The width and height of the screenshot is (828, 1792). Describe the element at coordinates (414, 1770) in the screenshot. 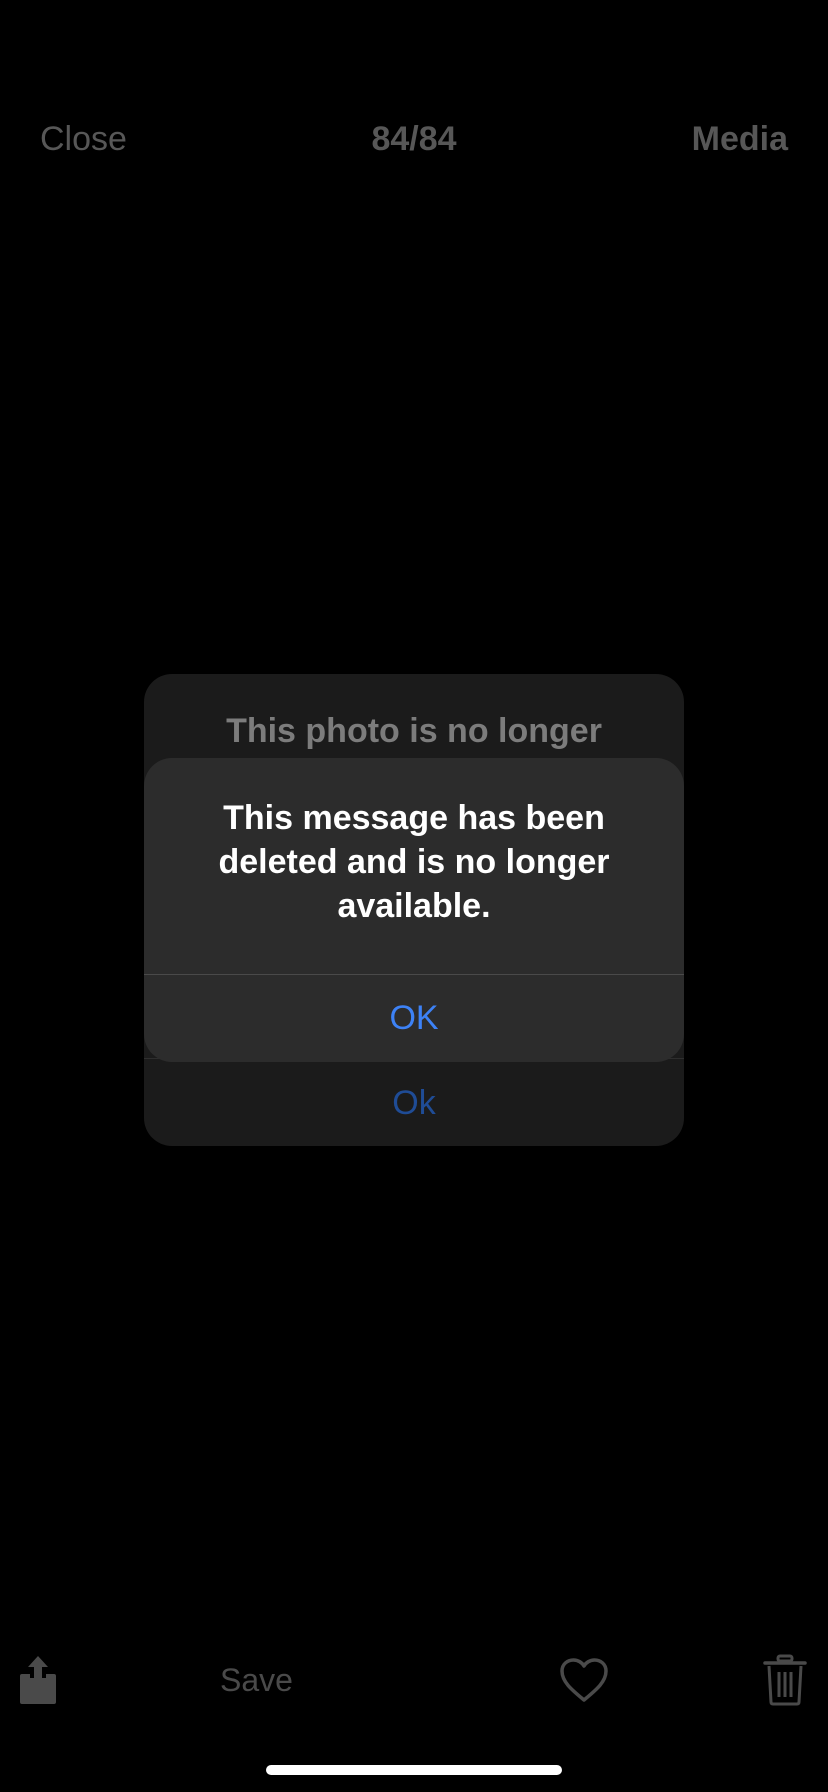

I see `home-indicator` at that location.